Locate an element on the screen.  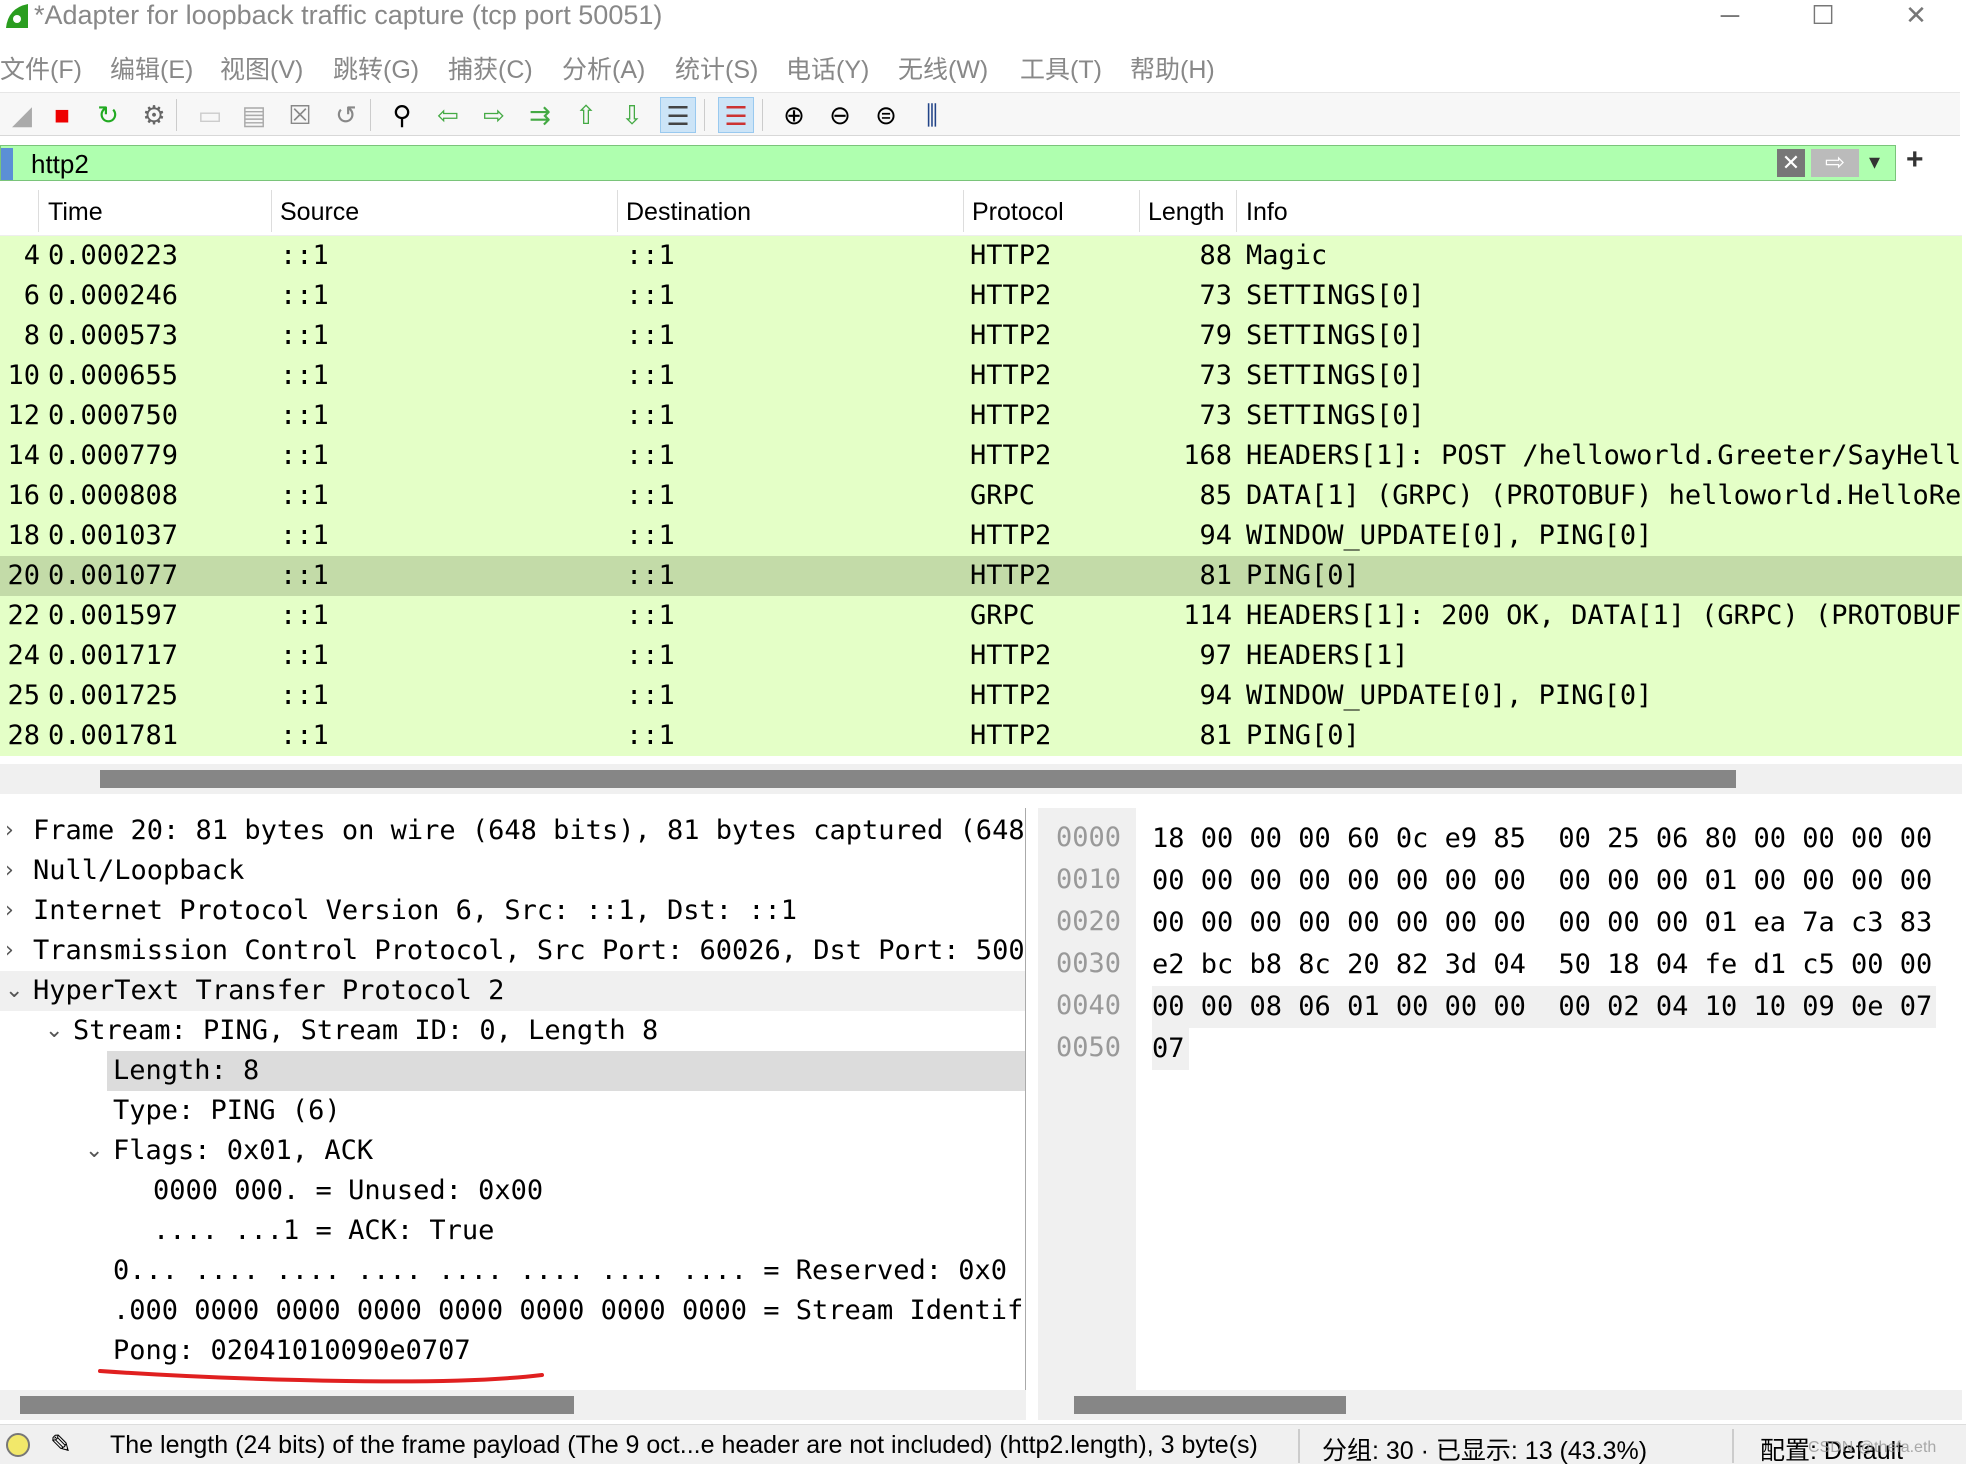
detail-row: ⌄ Flags: 0x01, ACK is located at coordinates (512, 1151).